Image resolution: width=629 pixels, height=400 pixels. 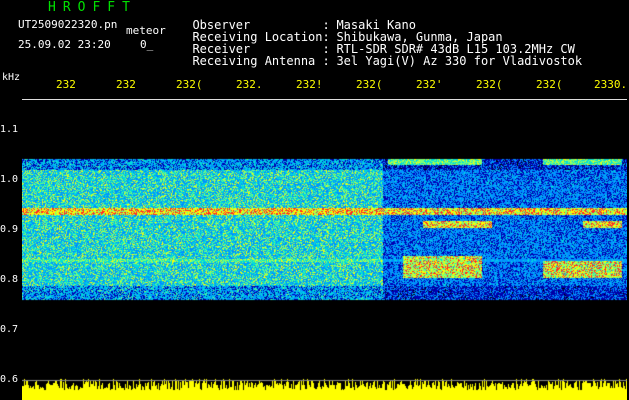 What do you see at coordinates (429, 84) in the screenshot?
I see `x-tick-label: 232'` at bounding box center [429, 84].